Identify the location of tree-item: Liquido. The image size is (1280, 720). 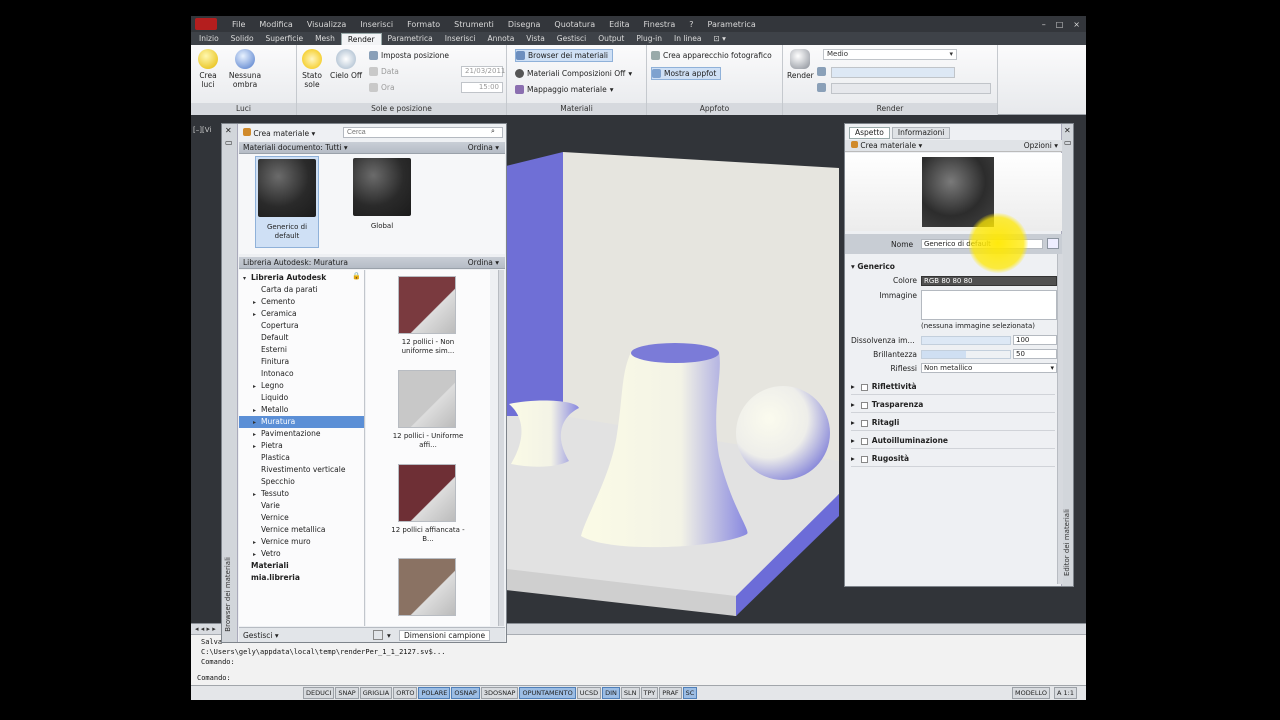
(301, 398).